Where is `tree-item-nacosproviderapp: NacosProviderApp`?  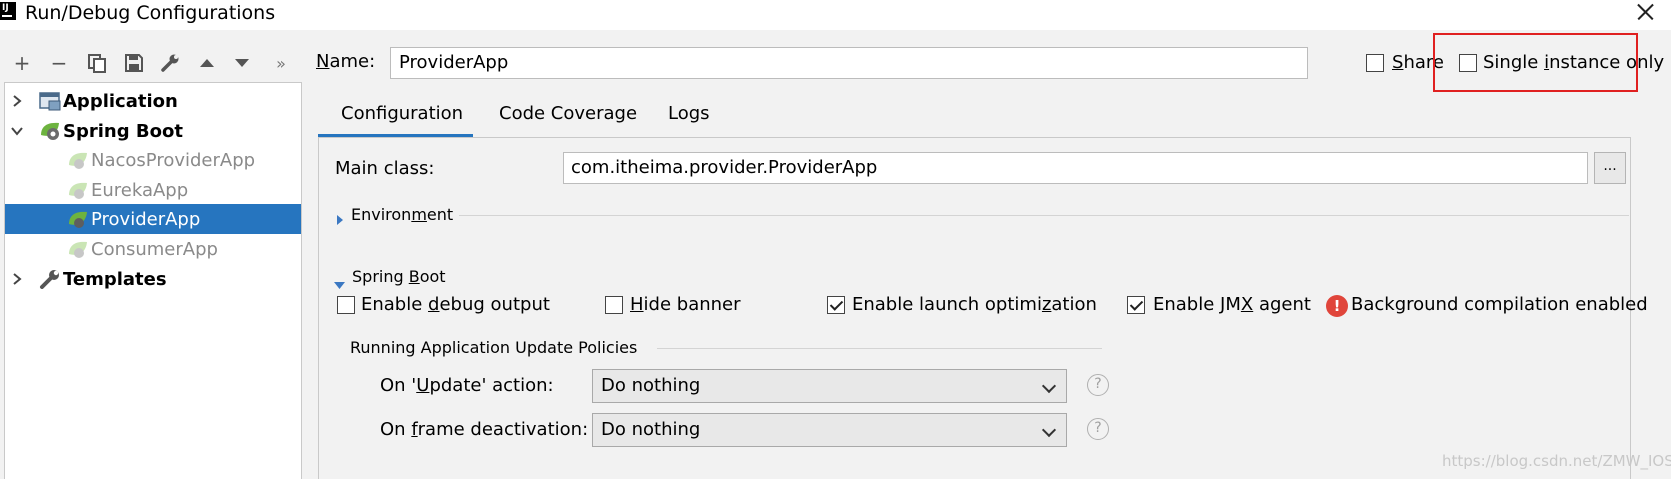
tree-item-nacosproviderapp: NacosProviderApp is located at coordinates (153, 160).